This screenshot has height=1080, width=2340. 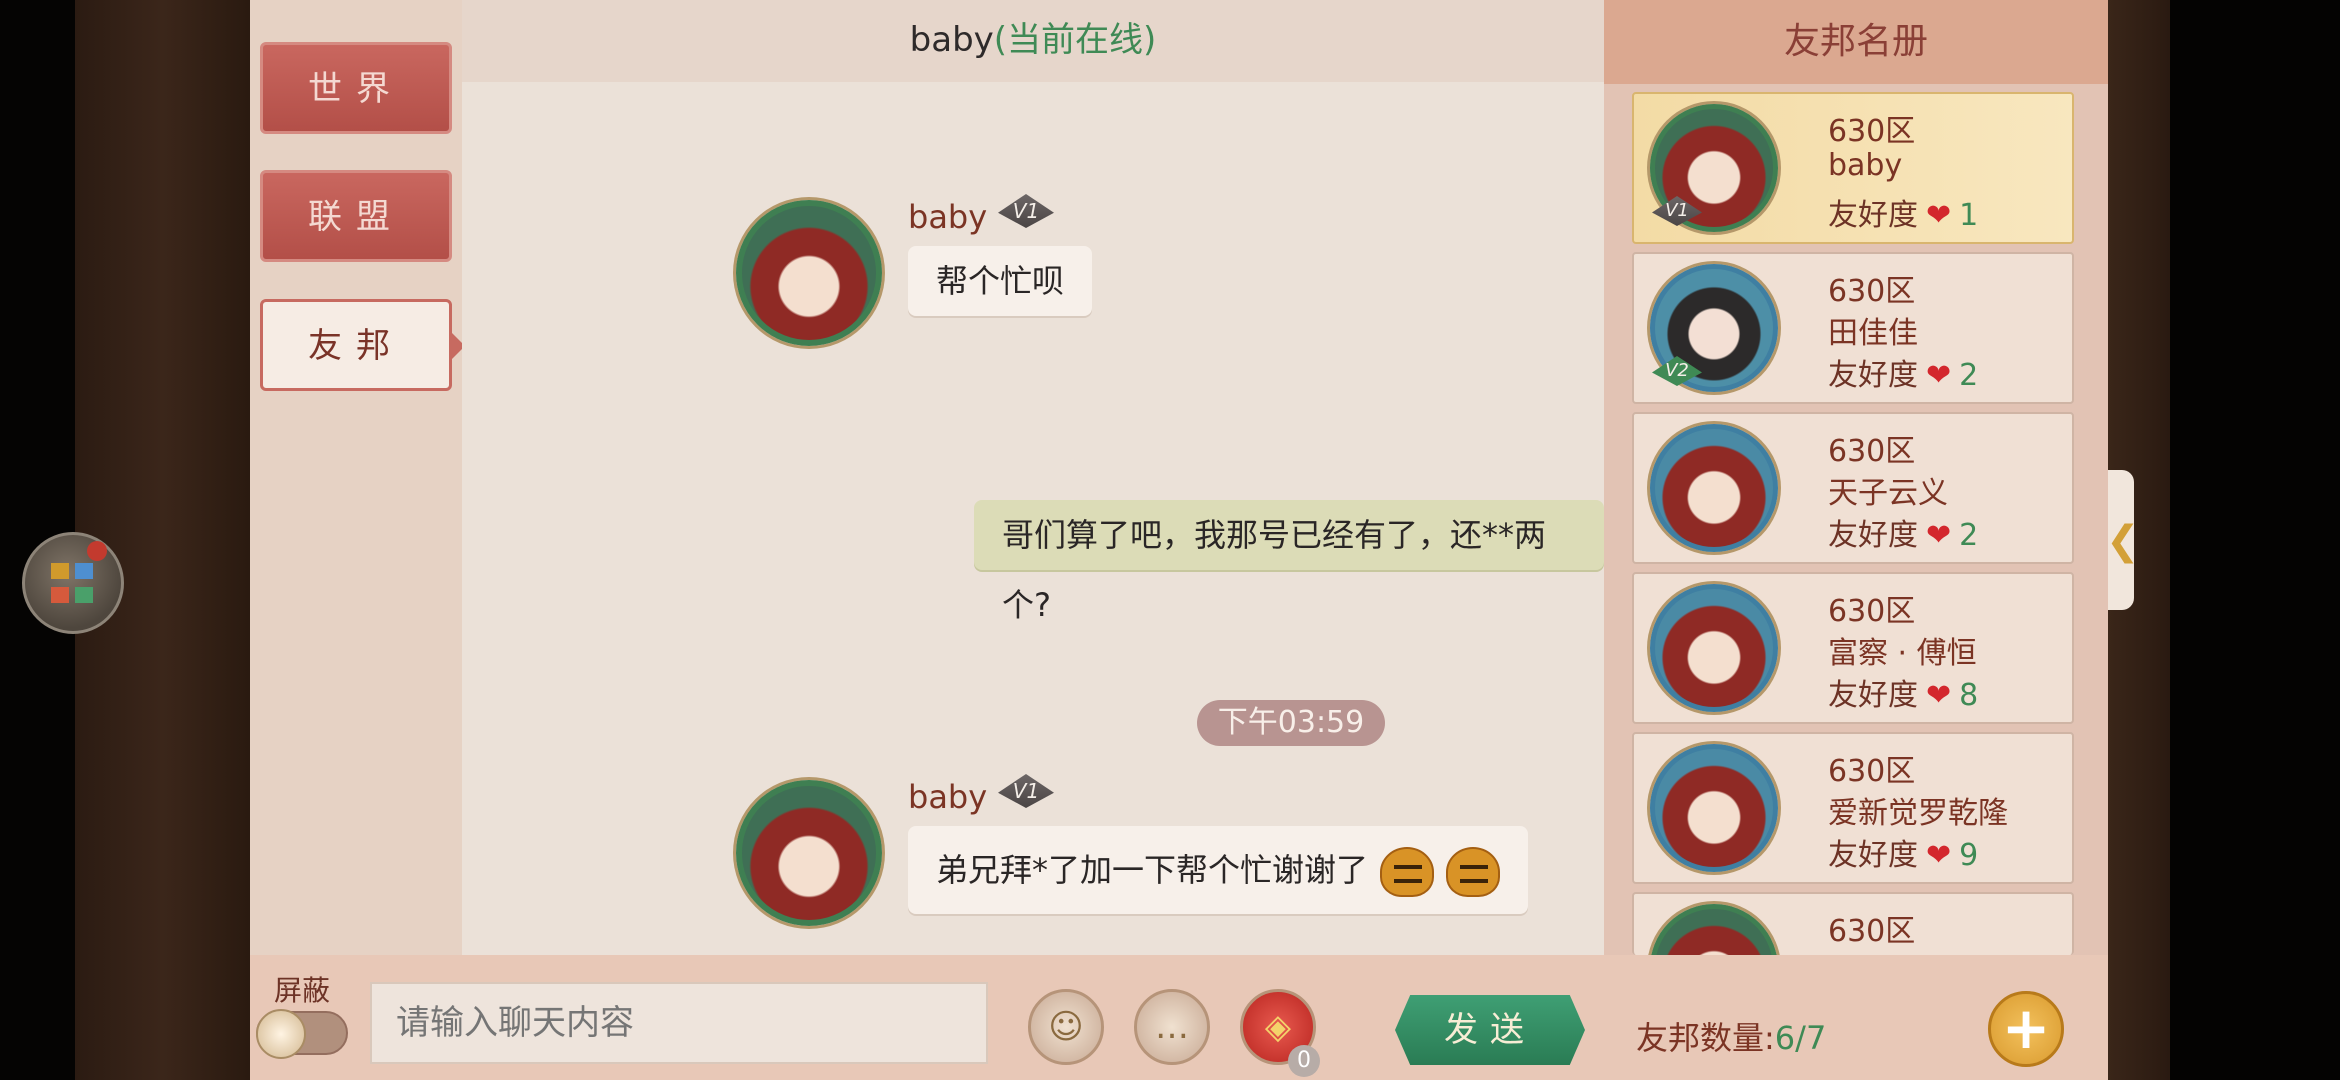 What do you see at coordinates (356, 88) in the screenshot?
I see `tab-world: 世界` at bounding box center [356, 88].